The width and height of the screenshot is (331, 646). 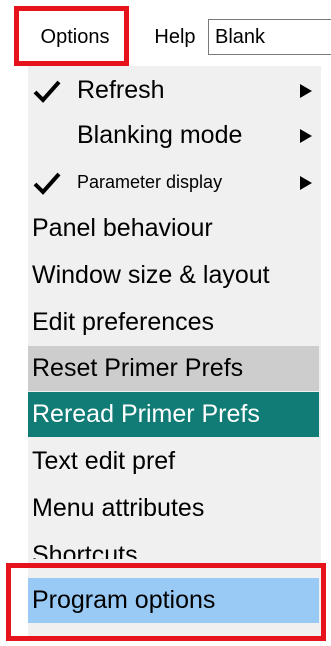 I want to click on menu-item-blanking-mode: Blanking mode, so click(x=173, y=135).